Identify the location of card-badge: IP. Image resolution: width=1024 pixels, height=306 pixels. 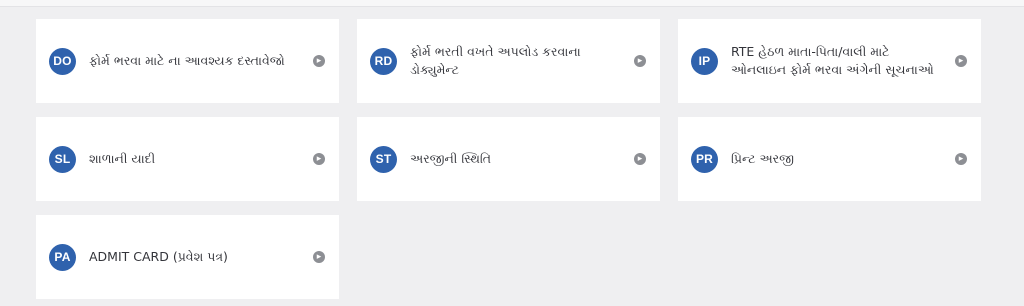
(704, 61).